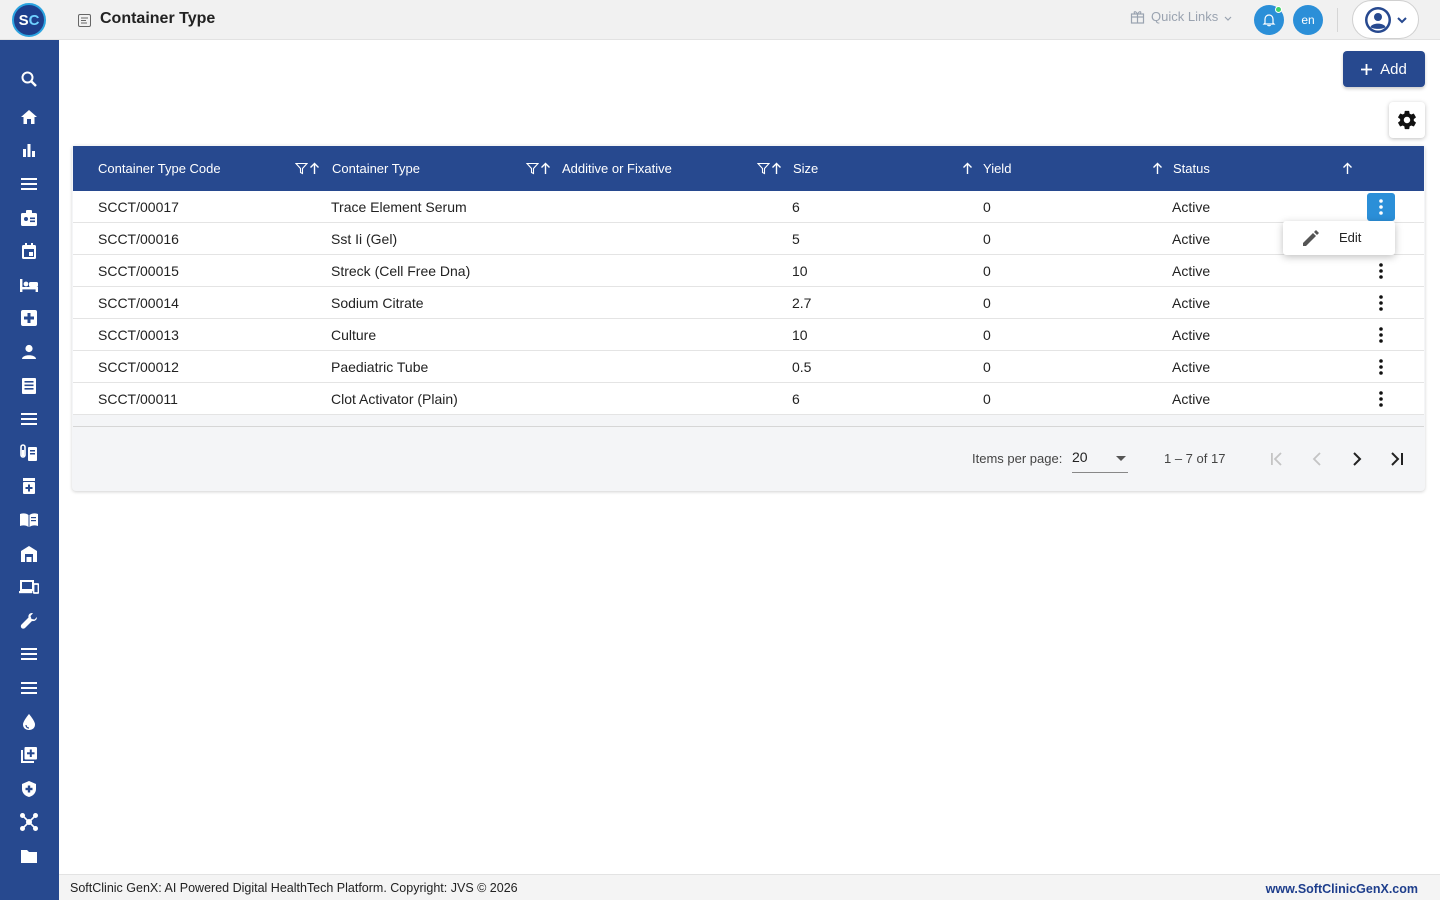  I want to click on molecule-icon, so click(29, 822).